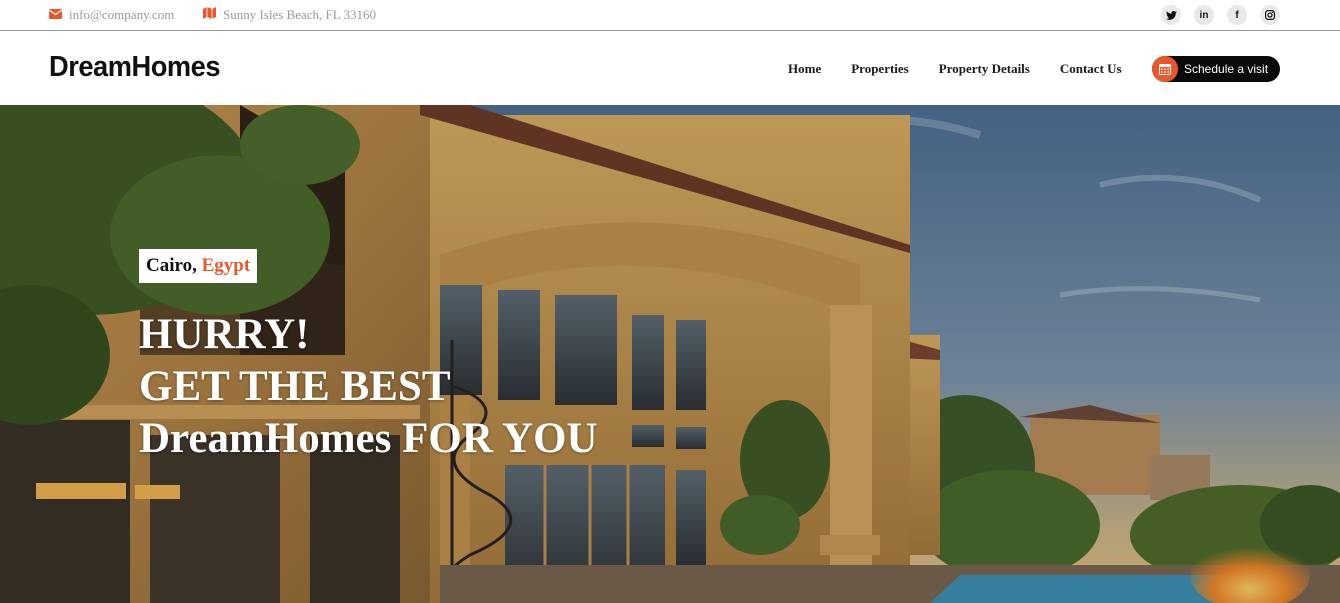 The image size is (1340, 603). I want to click on location-city: Cairo,, so click(171, 265).